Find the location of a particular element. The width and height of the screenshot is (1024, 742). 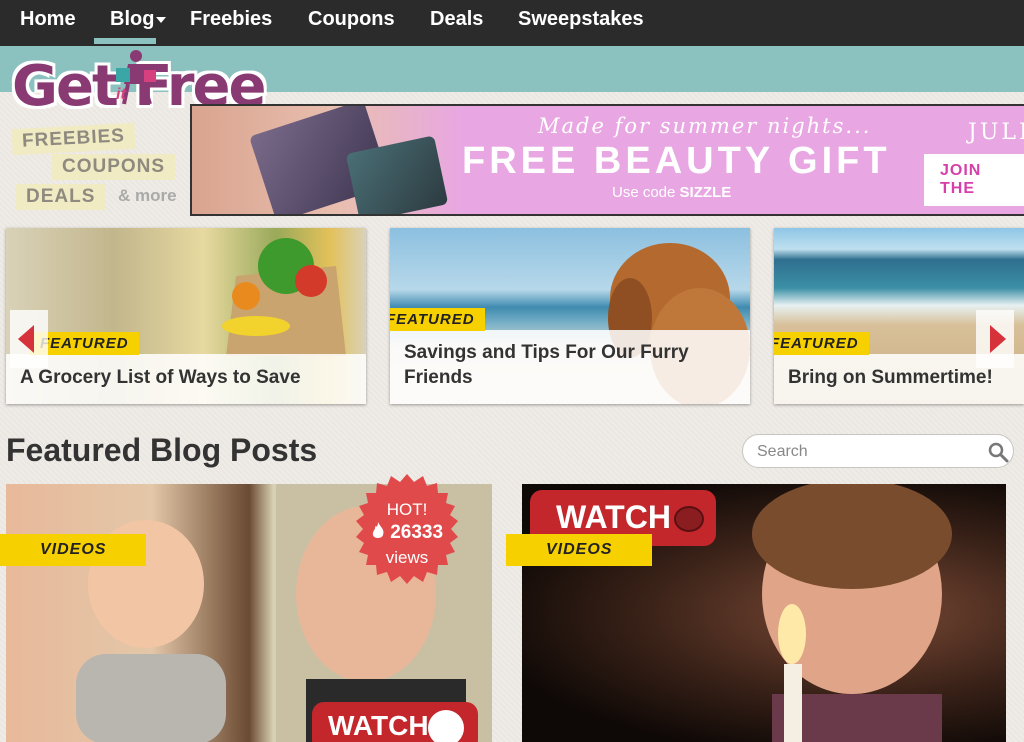

nav-blog: Blog is located at coordinates (138, 20).